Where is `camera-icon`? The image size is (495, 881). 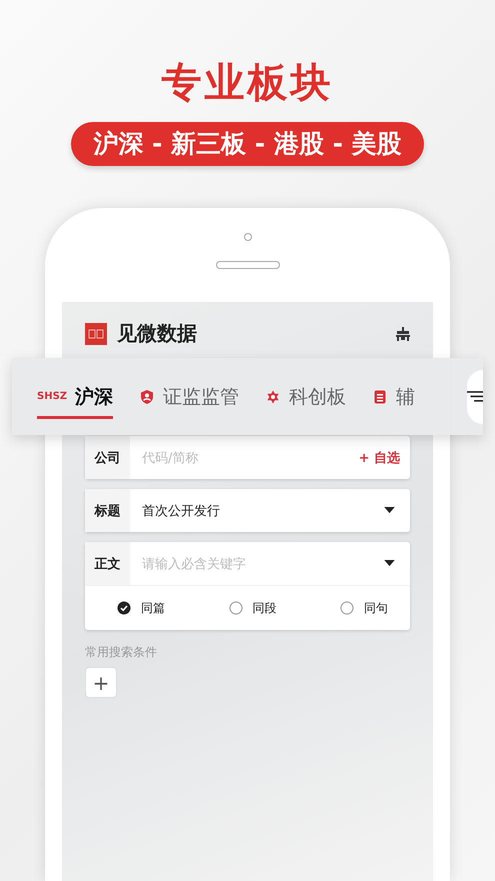 camera-icon is located at coordinates (248, 237).